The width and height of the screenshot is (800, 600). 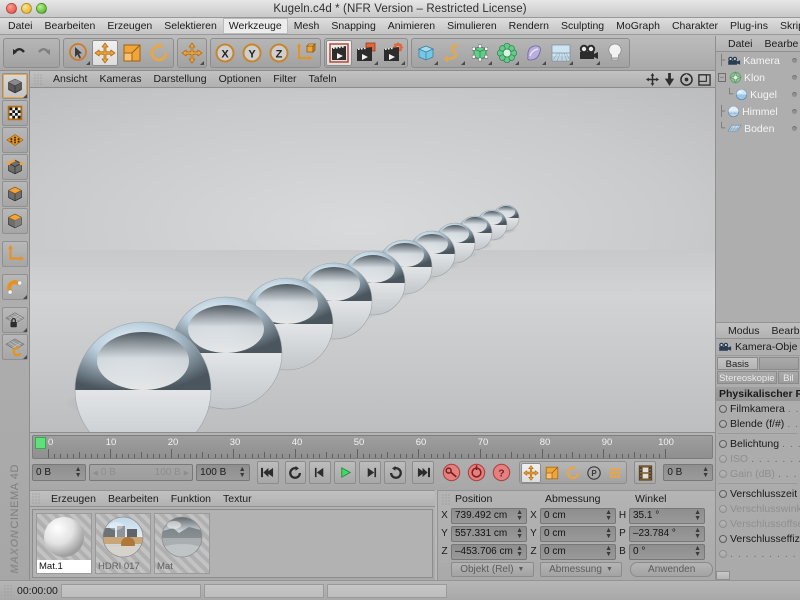 What do you see at coordinates (370, 472) in the screenshot?
I see `step-forward-button` at bounding box center [370, 472].